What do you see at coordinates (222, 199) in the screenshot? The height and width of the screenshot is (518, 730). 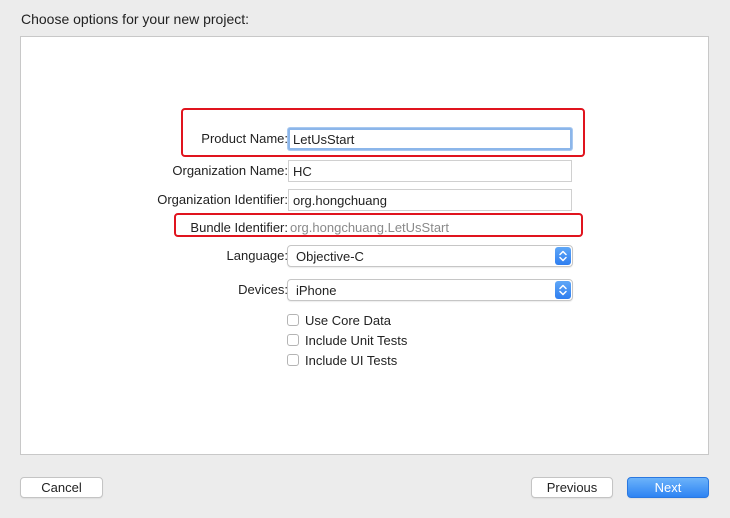 I see `organization-identifier-label: Organization Identifier:` at bounding box center [222, 199].